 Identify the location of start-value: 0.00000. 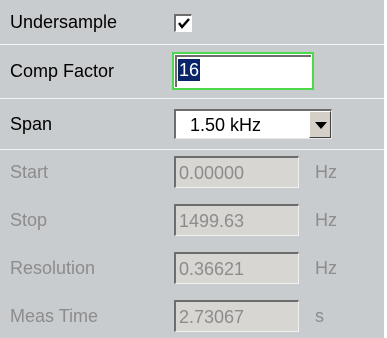
(212, 173).